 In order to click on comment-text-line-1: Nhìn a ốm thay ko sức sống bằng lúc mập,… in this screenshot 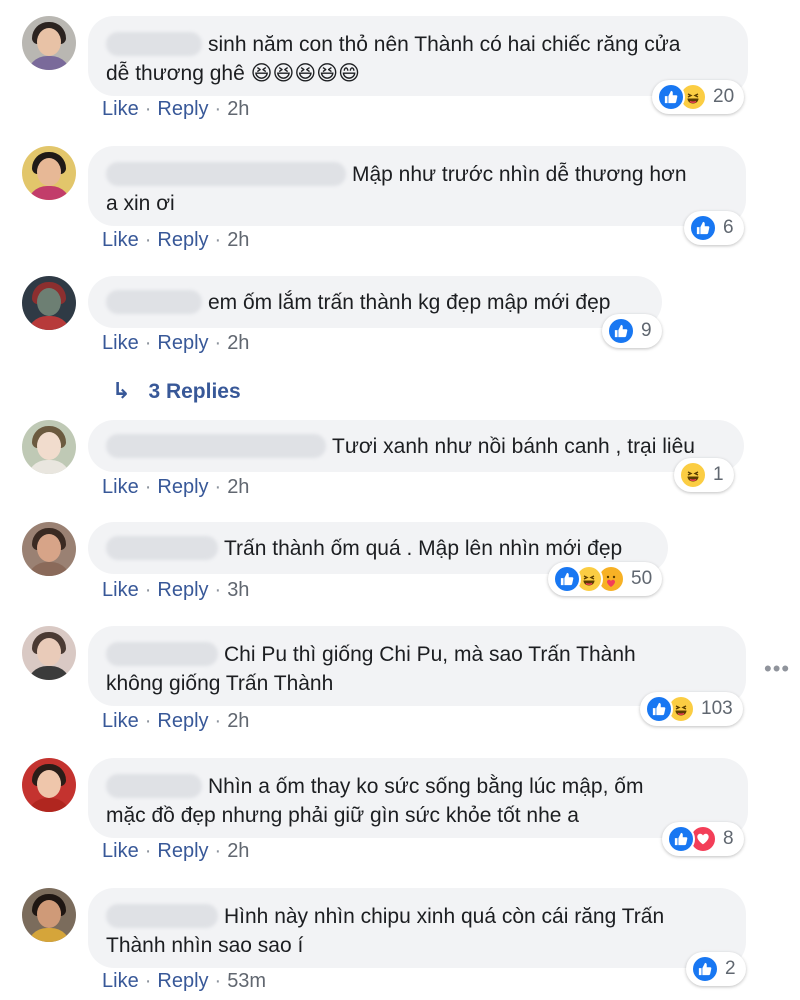, I will do `click(426, 786)`.